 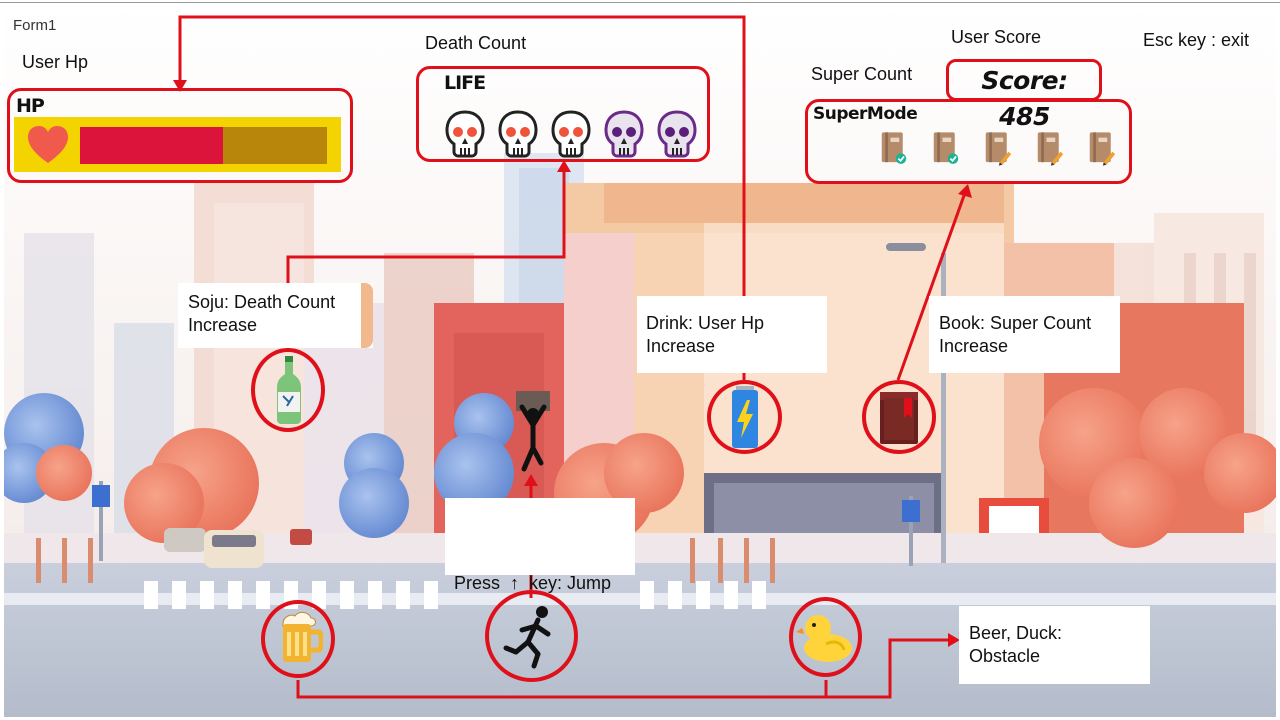 I want to click on soju-callout-line1: Soju: Death Count, so click(x=262, y=302).